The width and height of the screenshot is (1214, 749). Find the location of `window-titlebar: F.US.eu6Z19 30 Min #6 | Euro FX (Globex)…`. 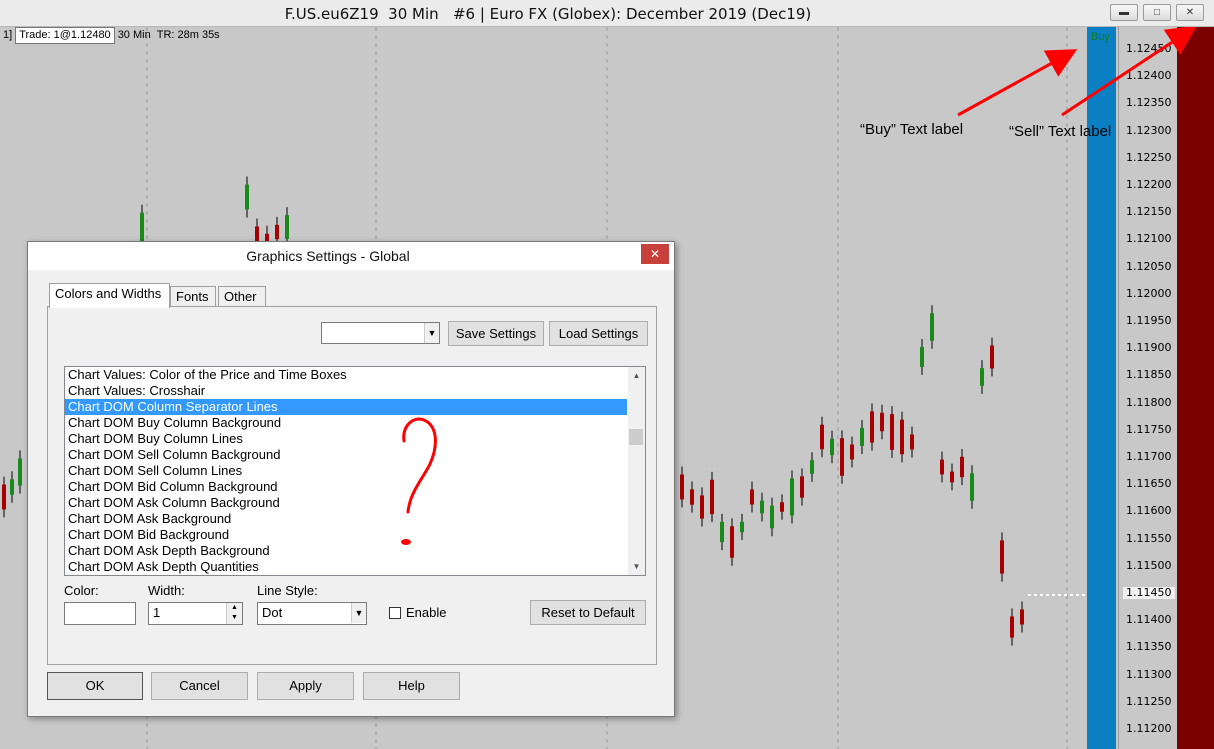

window-titlebar: F.US.eu6Z19 30 Min #6 | Euro FX (Globex)… is located at coordinates (607, 13).